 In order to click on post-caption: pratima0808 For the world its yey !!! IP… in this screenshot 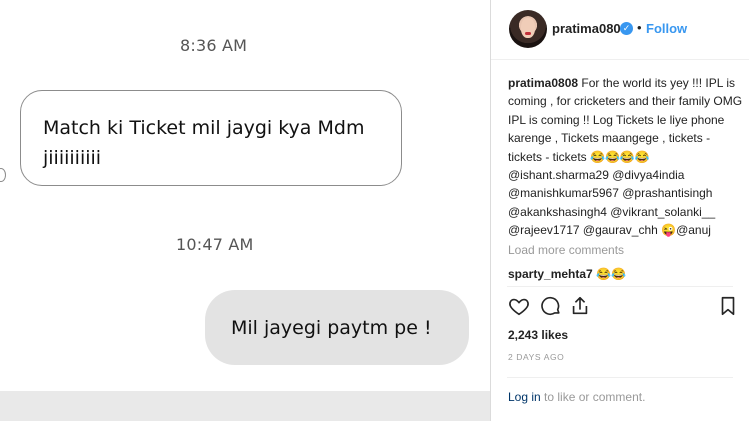, I will do `click(626, 157)`.